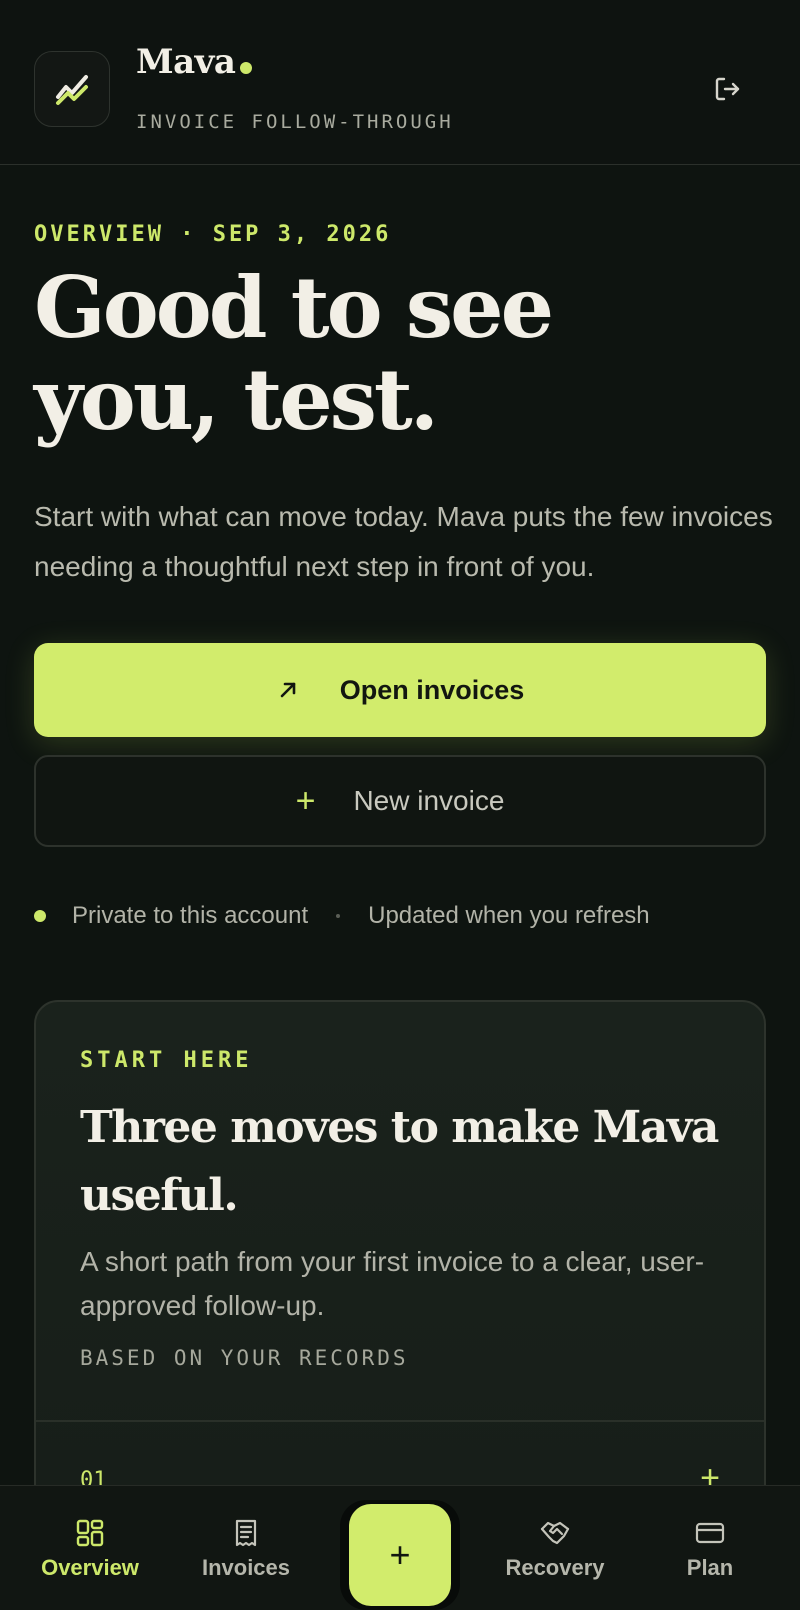 This screenshot has width=800, height=1610. I want to click on nav-label-plan: Plan, so click(710, 1567).